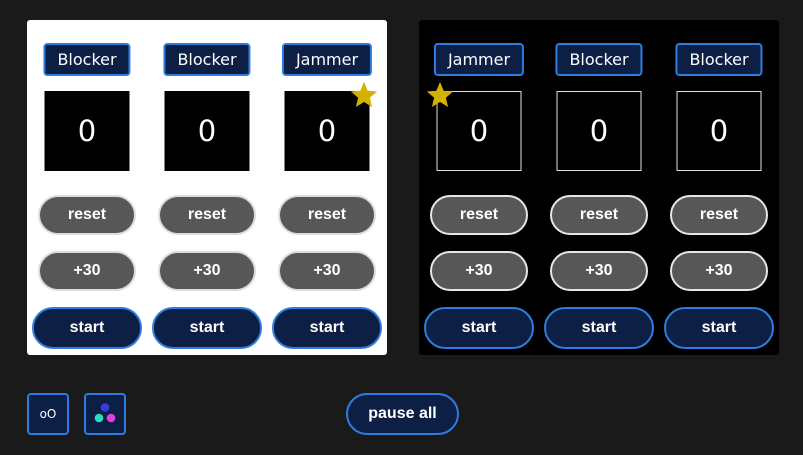 The height and width of the screenshot is (455, 803). Describe the element at coordinates (402, 414) in the screenshot. I see `pause-all-button: pause all` at that location.